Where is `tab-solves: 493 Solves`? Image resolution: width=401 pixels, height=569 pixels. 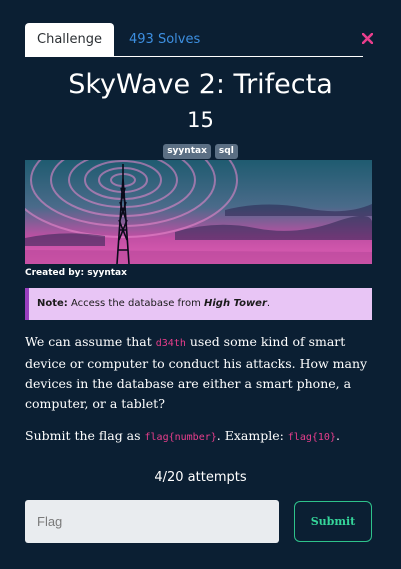
tab-solves: 493 Solves is located at coordinates (164, 39).